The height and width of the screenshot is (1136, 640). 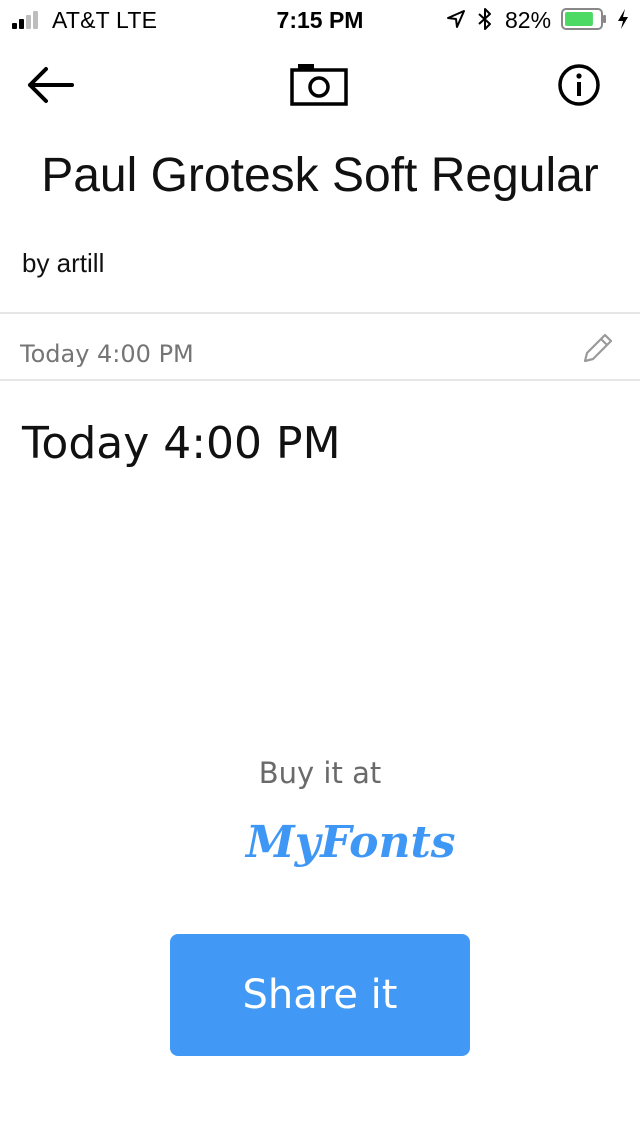 I want to click on myfonts-logo: MyFonts, so click(x=351, y=846).